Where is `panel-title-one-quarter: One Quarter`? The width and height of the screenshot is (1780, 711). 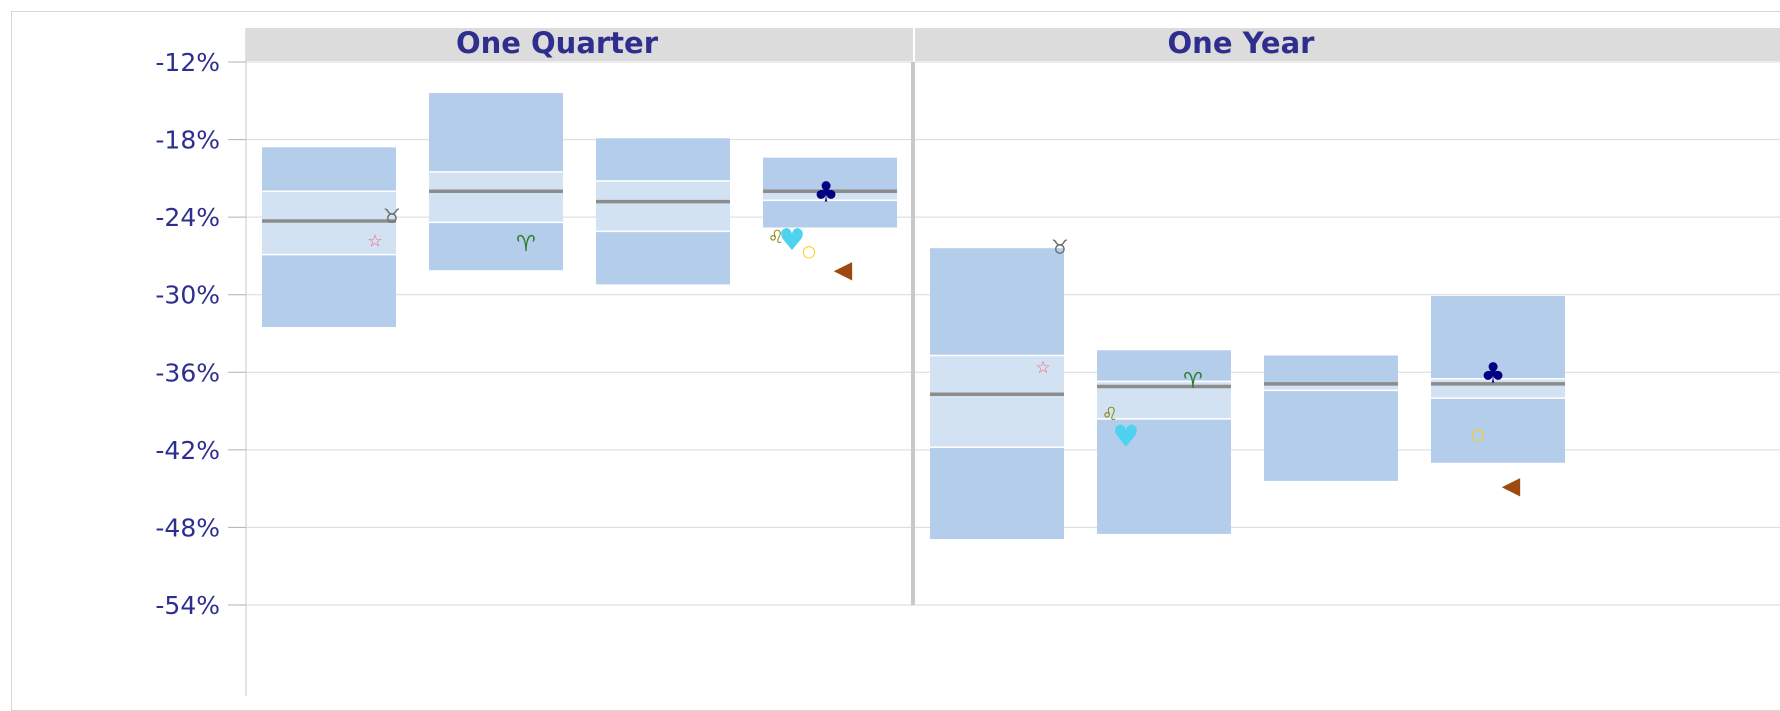
panel-title-one-quarter: One Quarter is located at coordinates (557, 43).